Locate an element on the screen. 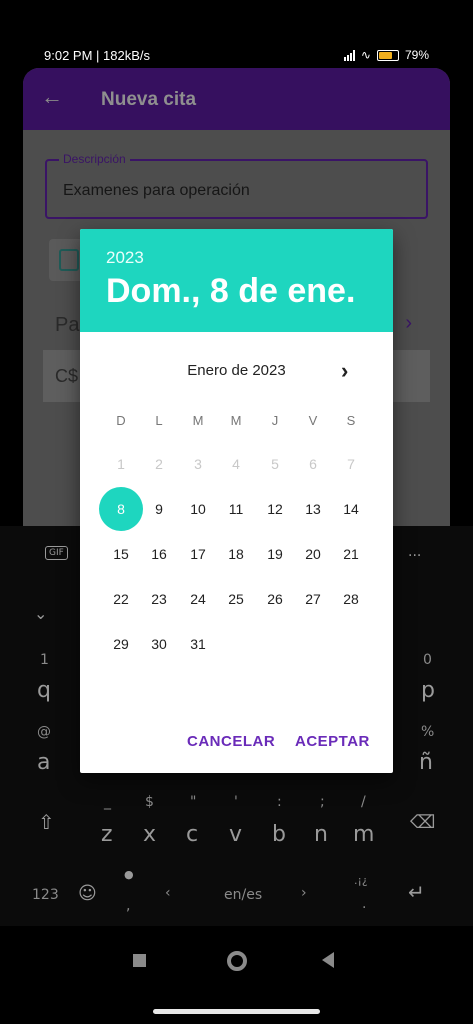  key-a: a is located at coordinates (43, 762).